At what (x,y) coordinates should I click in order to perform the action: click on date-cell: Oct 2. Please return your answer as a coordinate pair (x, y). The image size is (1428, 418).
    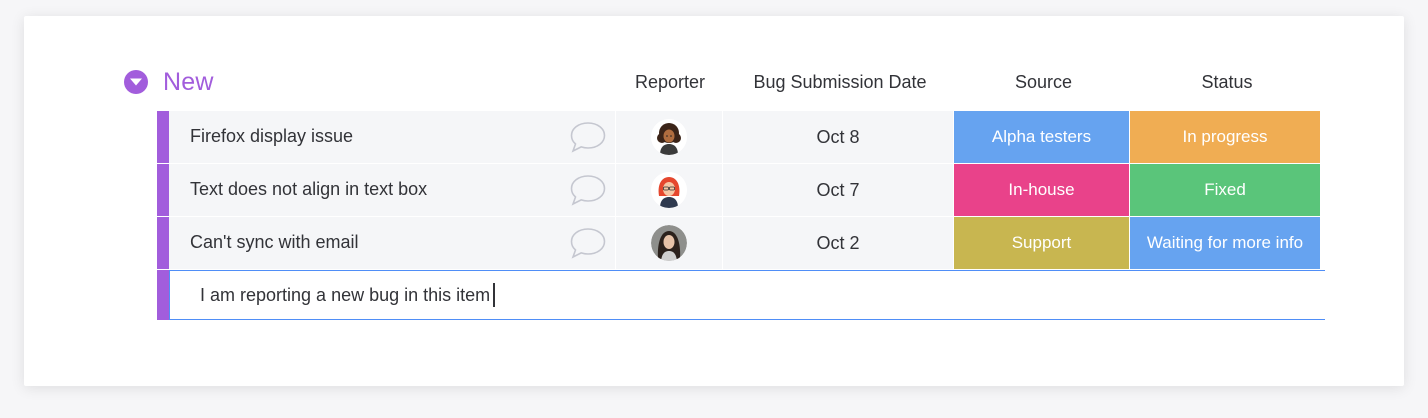
    Looking at the image, I should click on (838, 243).